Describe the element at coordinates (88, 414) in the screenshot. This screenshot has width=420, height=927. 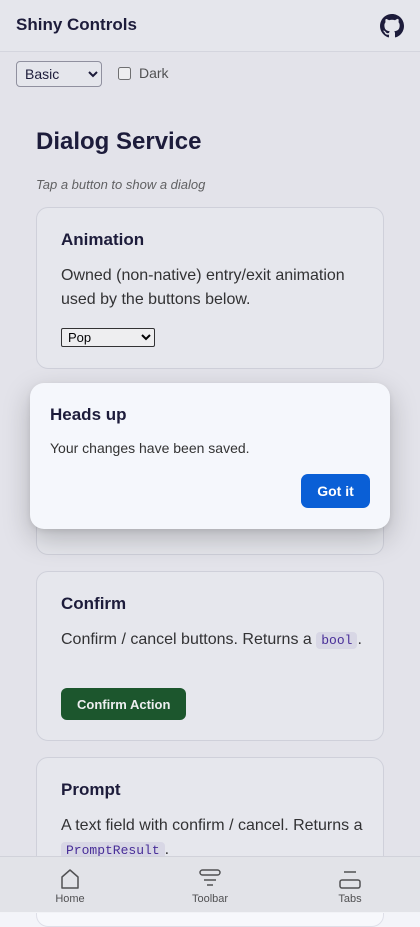
I see `dialog-title: Heads up` at that location.